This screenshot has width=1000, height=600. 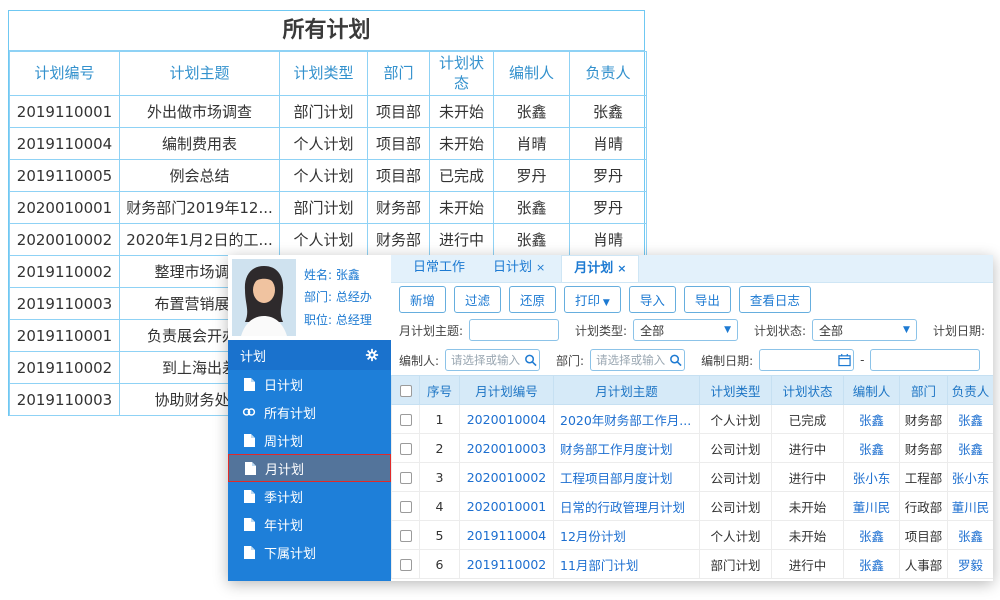 I want to click on sidebar-item-label: 月计划, so click(x=285, y=470).